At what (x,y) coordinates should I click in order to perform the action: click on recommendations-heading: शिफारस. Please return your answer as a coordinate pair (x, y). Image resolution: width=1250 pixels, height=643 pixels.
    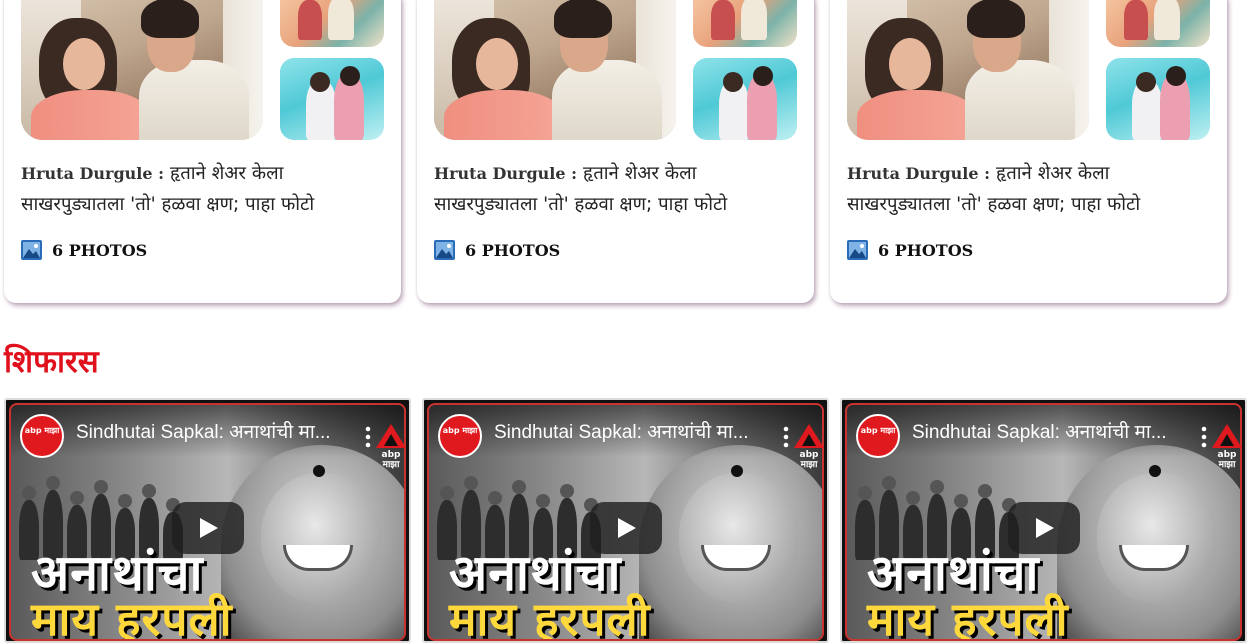
    Looking at the image, I should click on (51, 362).